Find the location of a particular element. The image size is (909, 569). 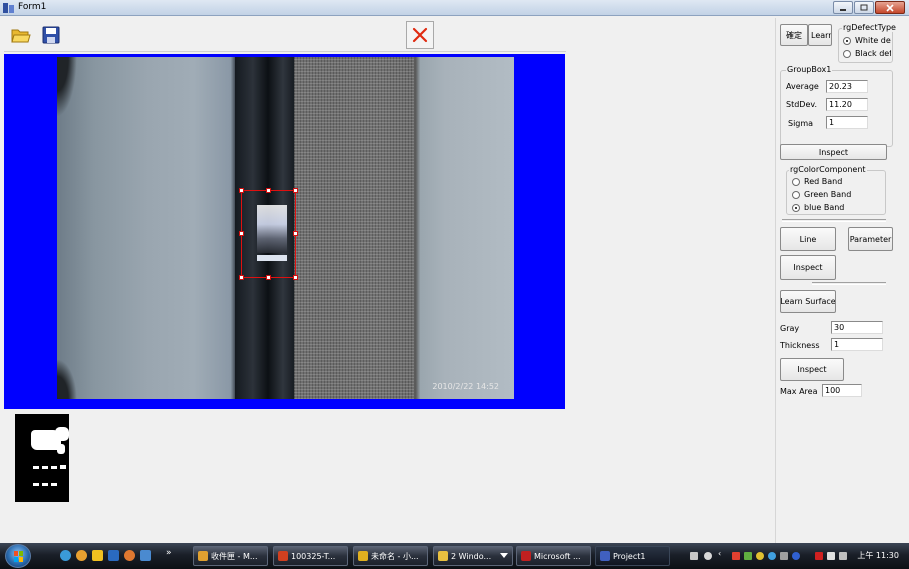

quicklaunch-ie-icon is located at coordinates (65, 555).